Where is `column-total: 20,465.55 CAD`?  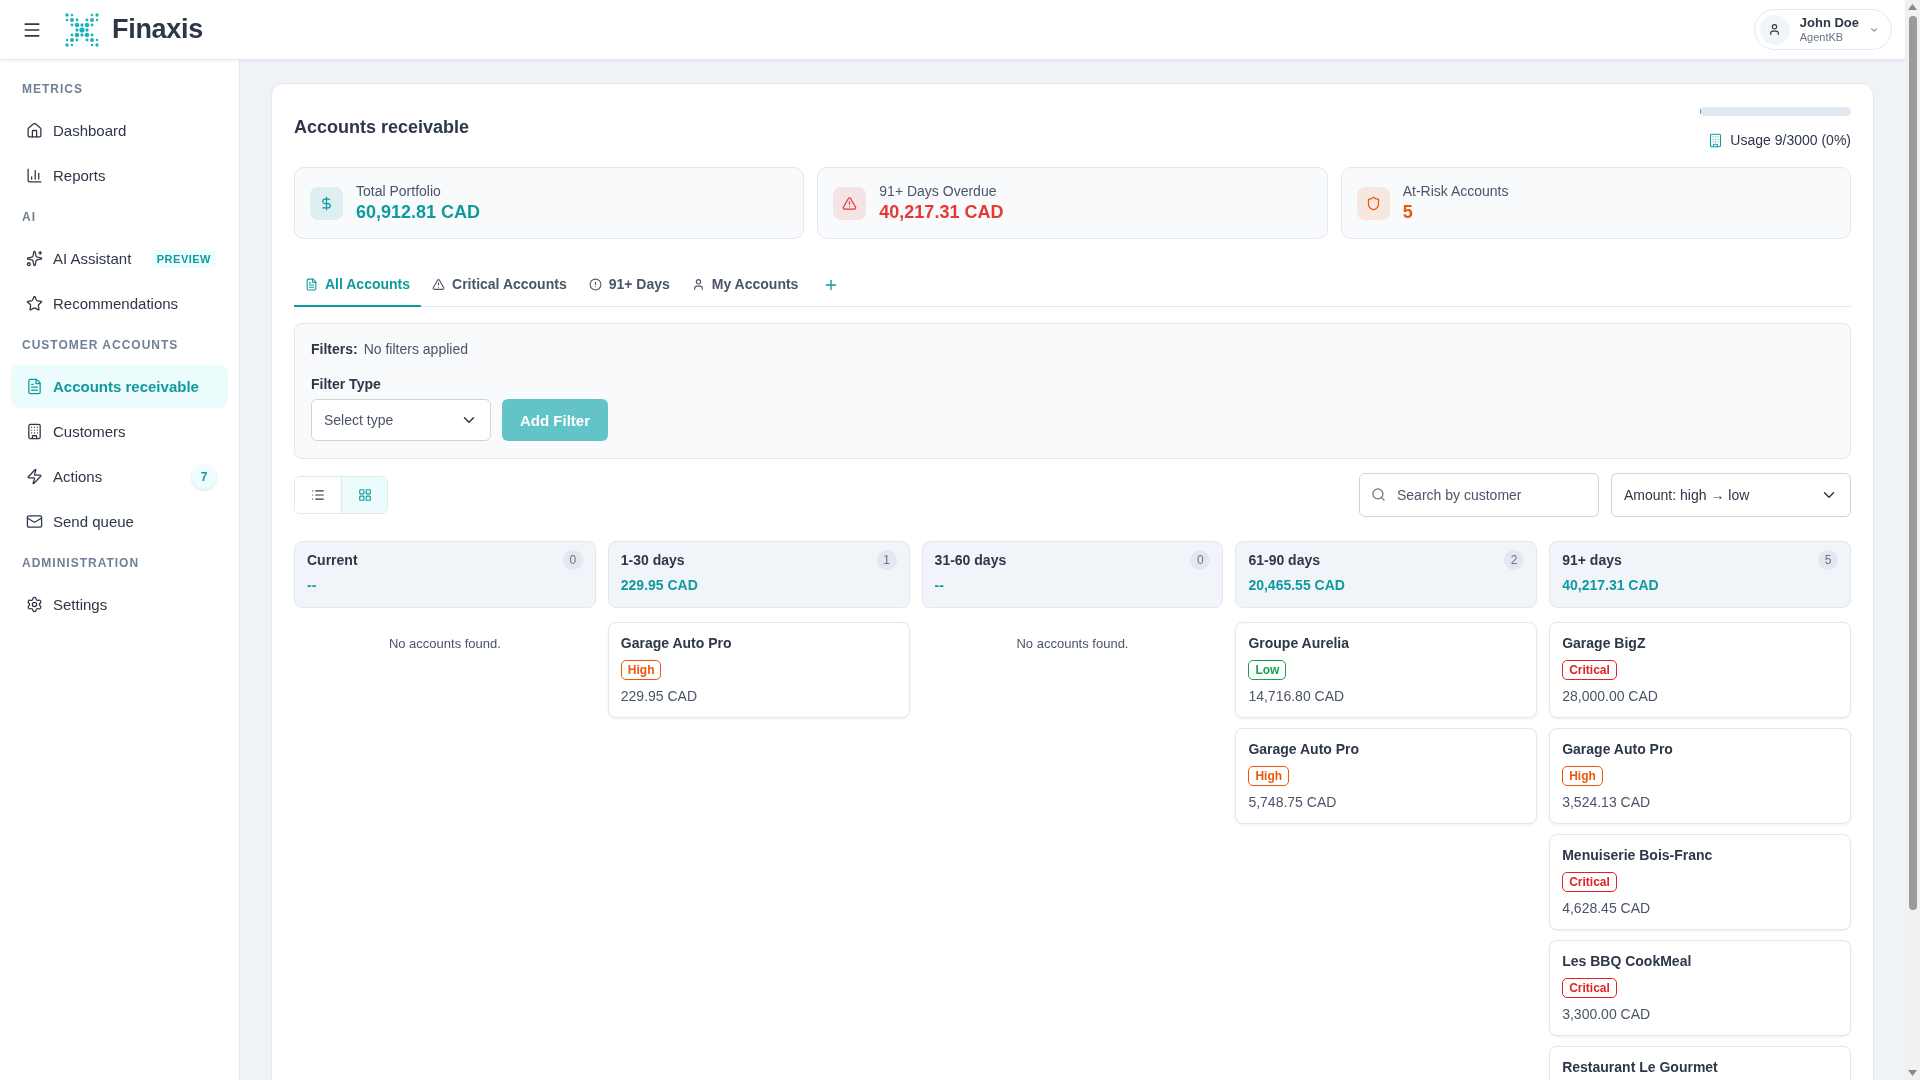
column-total: 20,465.55 CAD is located at coordinates (1296, 585).